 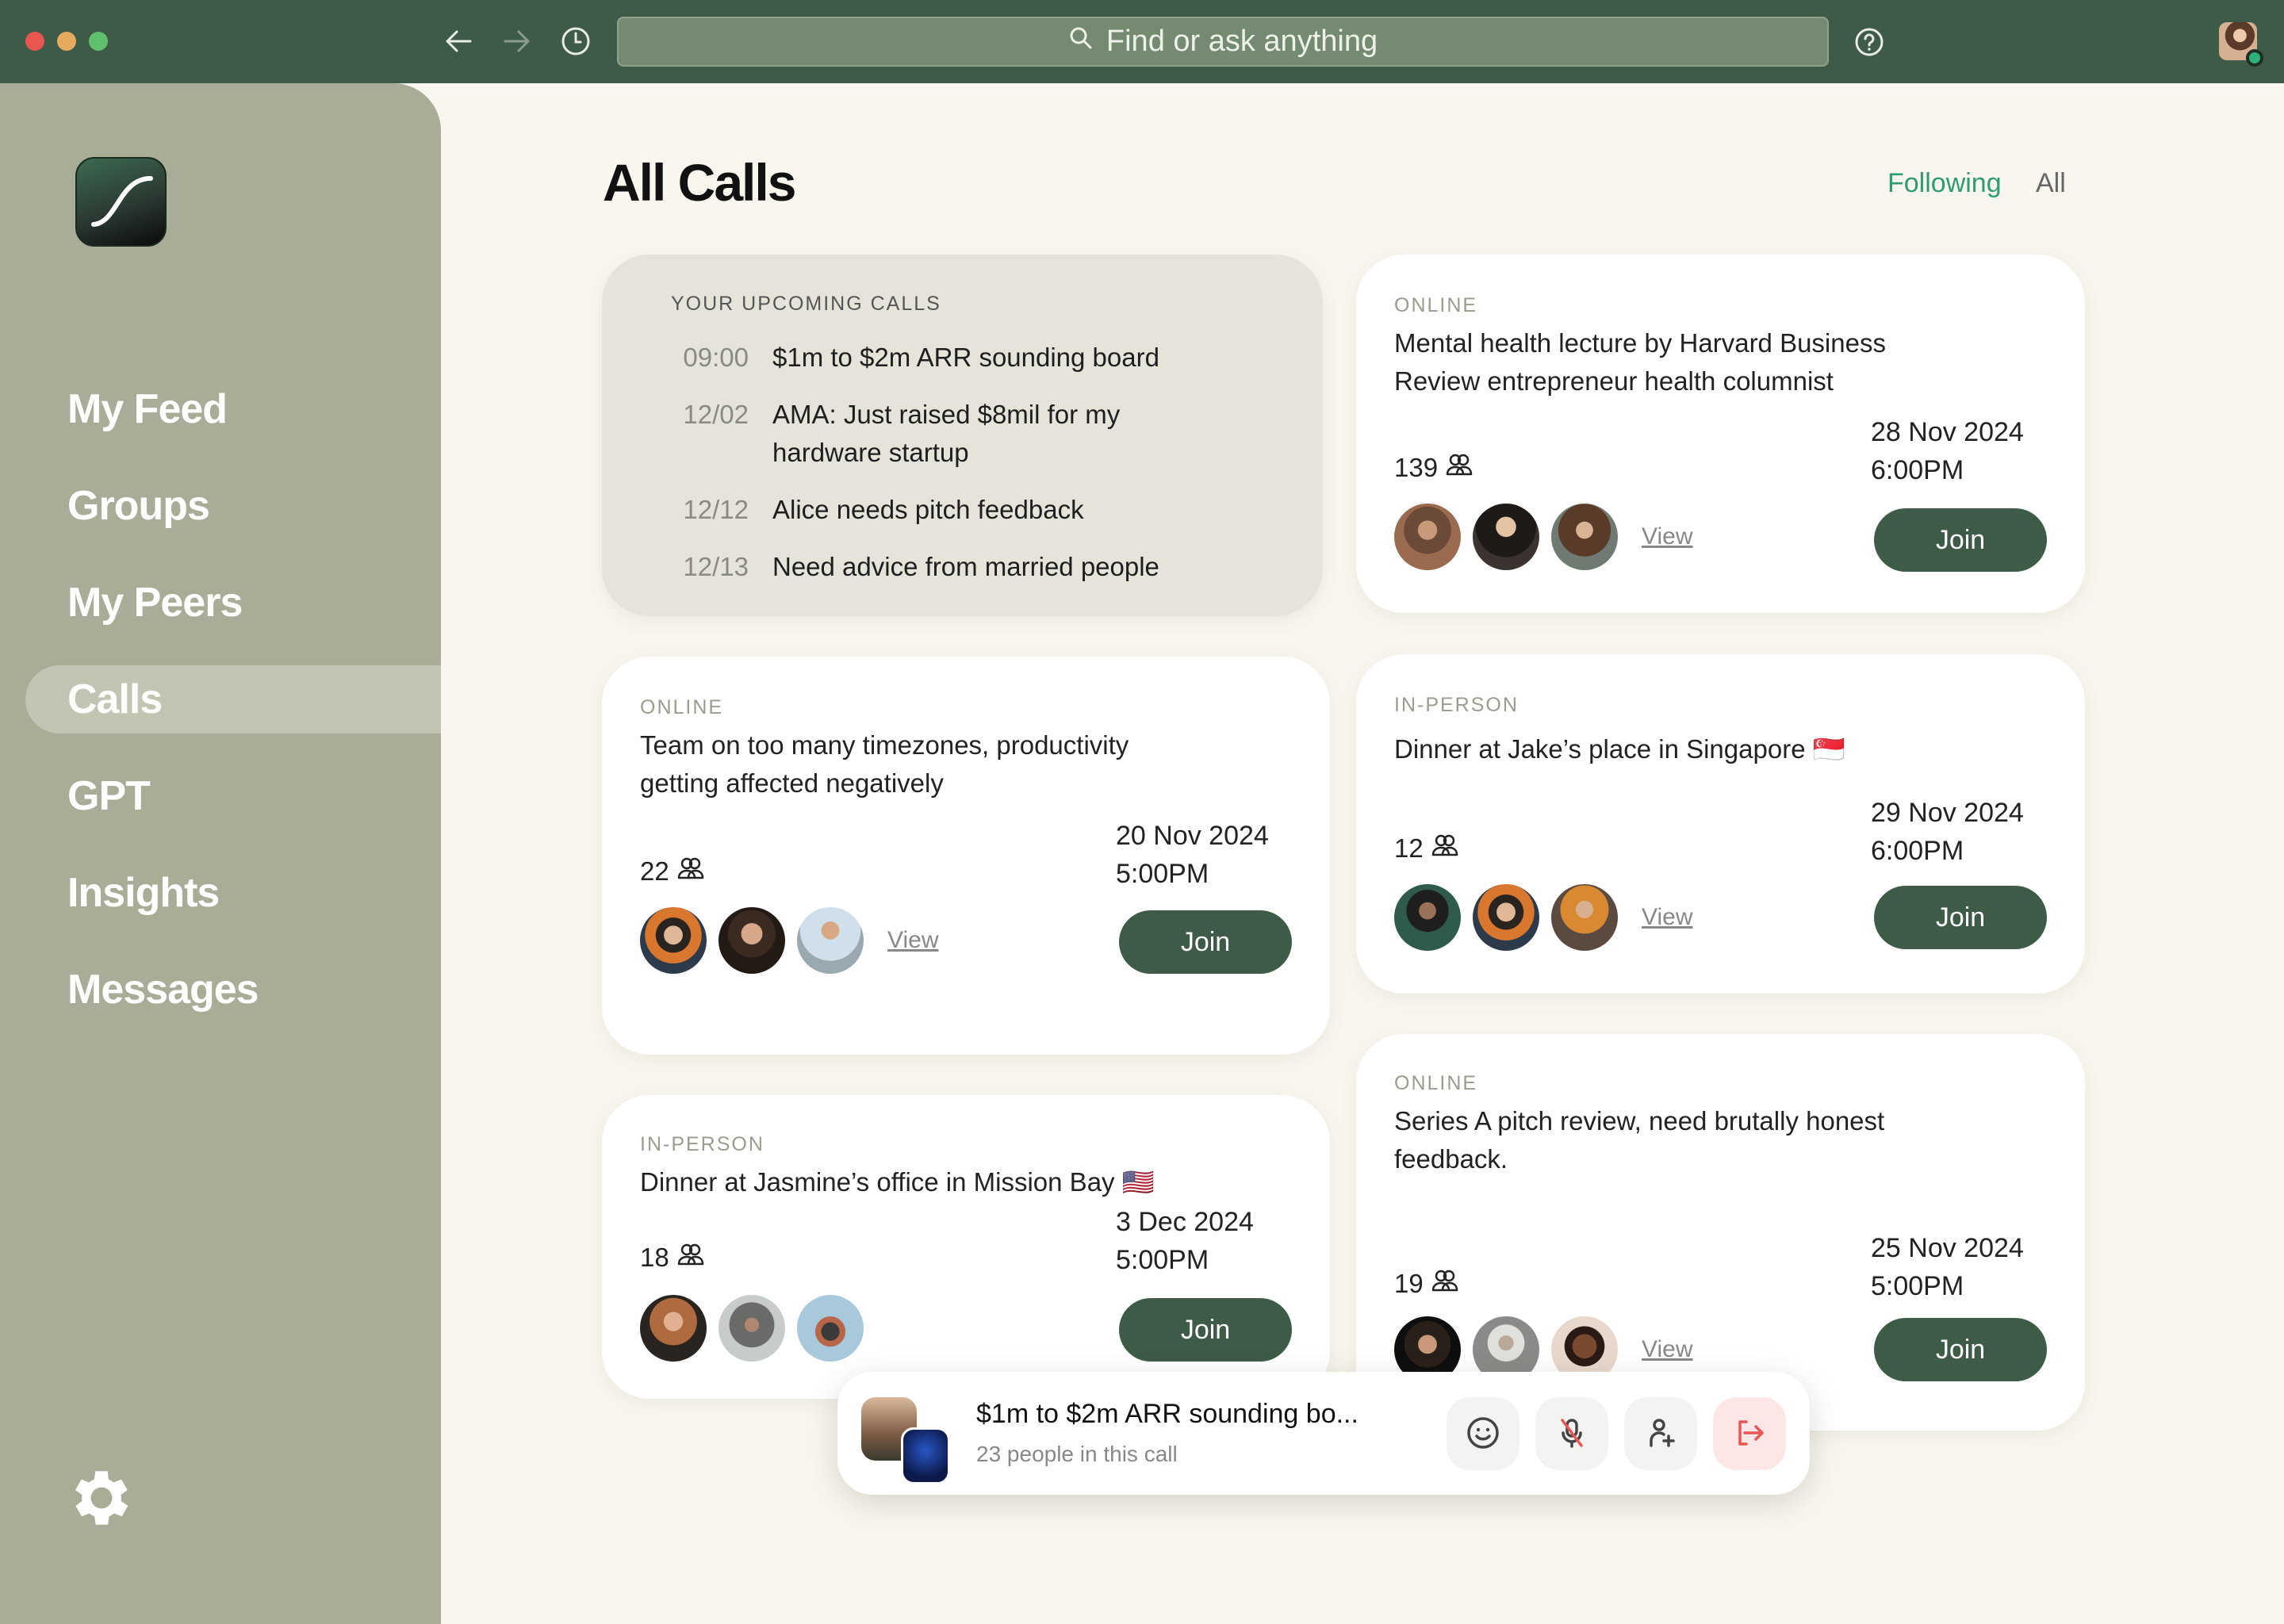 What do you see at coordinates (147, 409) in the screenshot?
I see `sidebar-item-label: My Feed` at bounding box center [147, 409].